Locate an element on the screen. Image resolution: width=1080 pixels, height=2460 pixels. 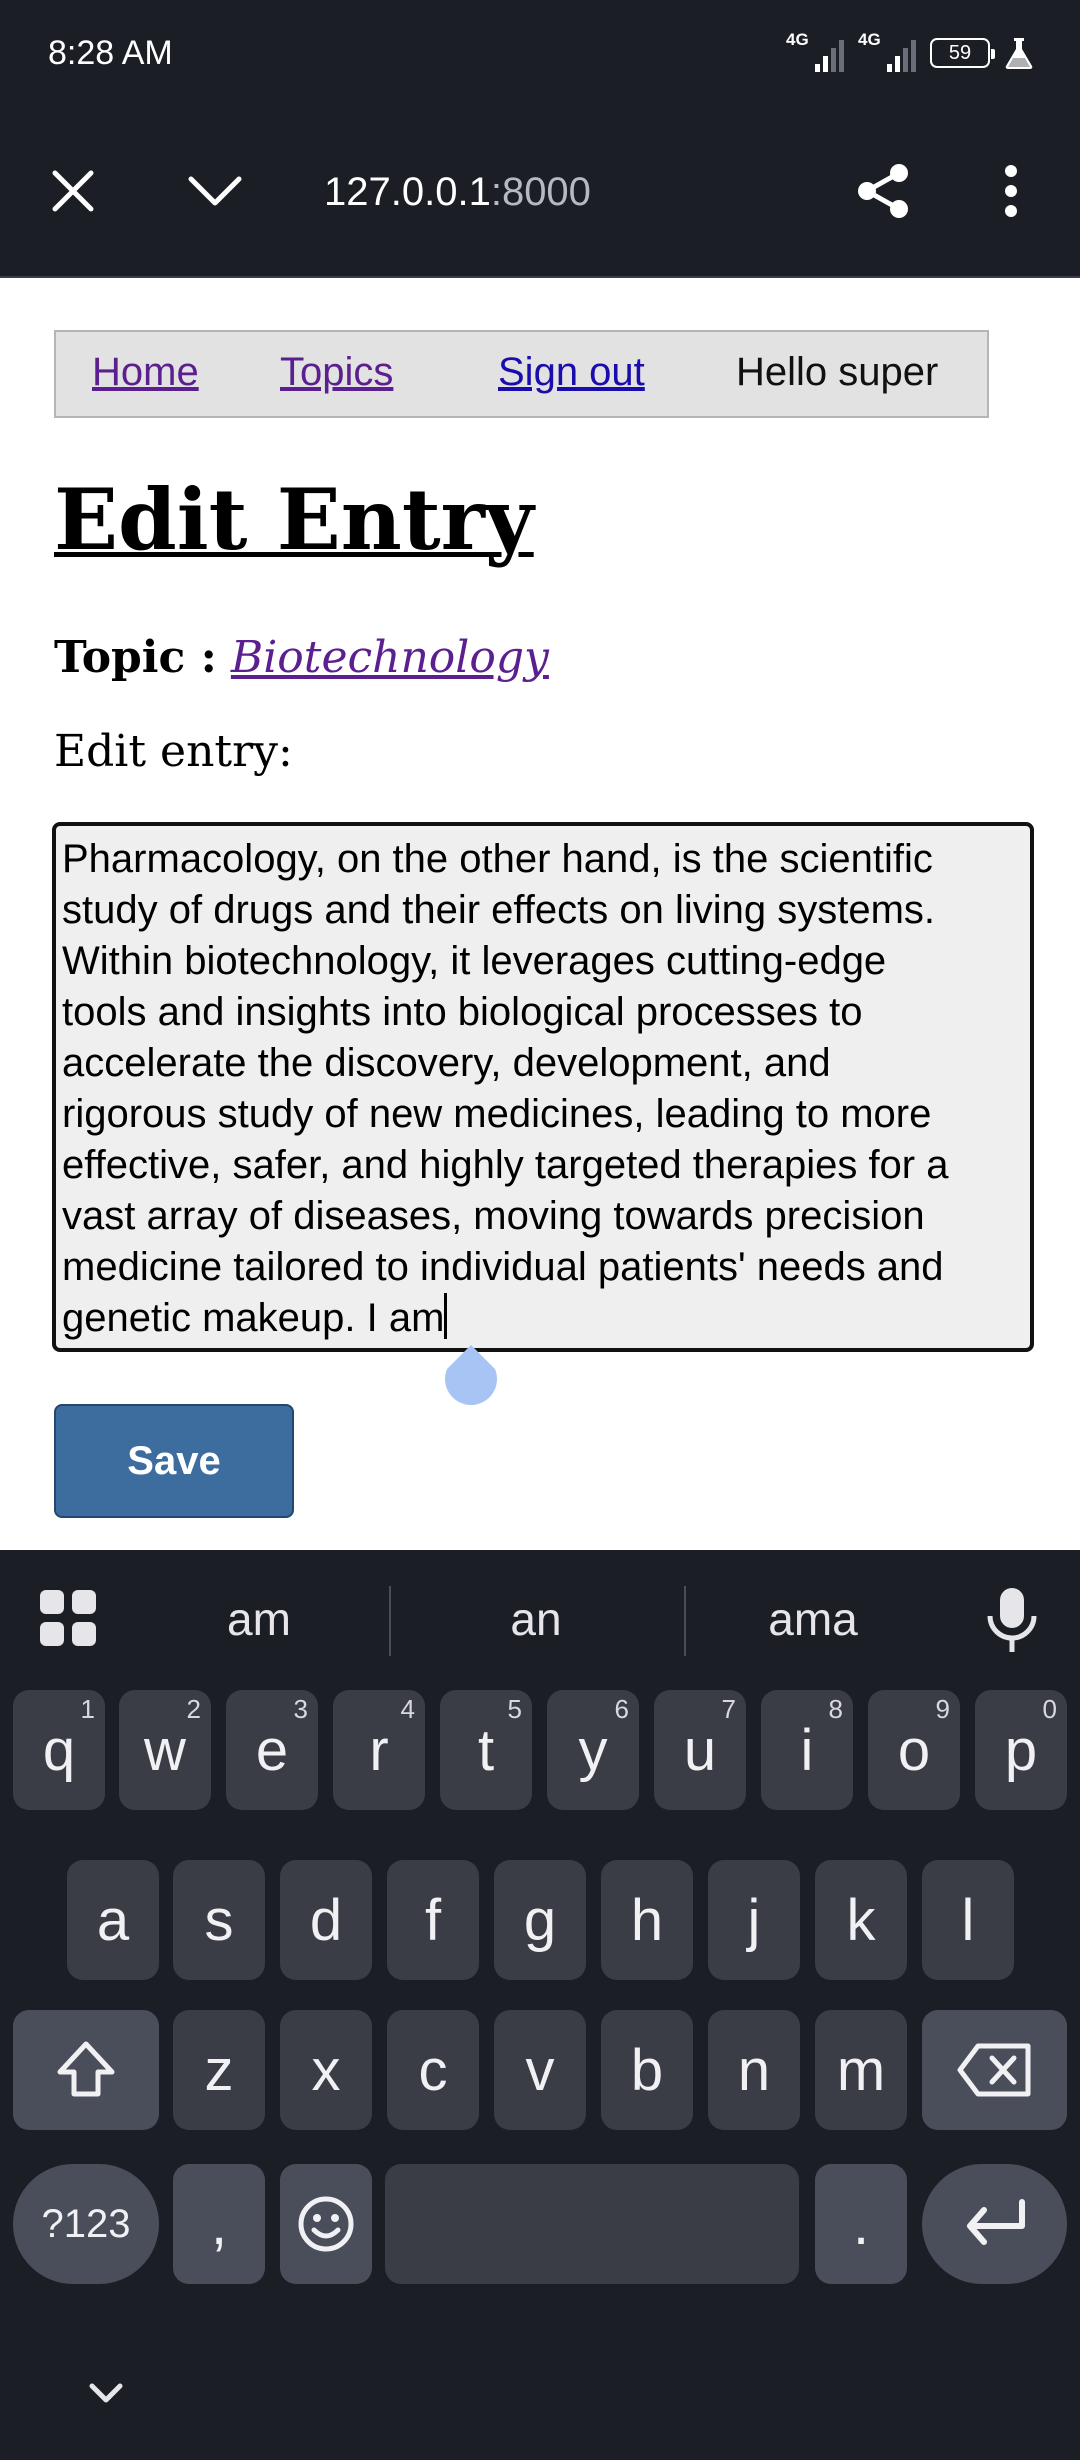
suggestion-item: an is located at coordinates (536, 1619).